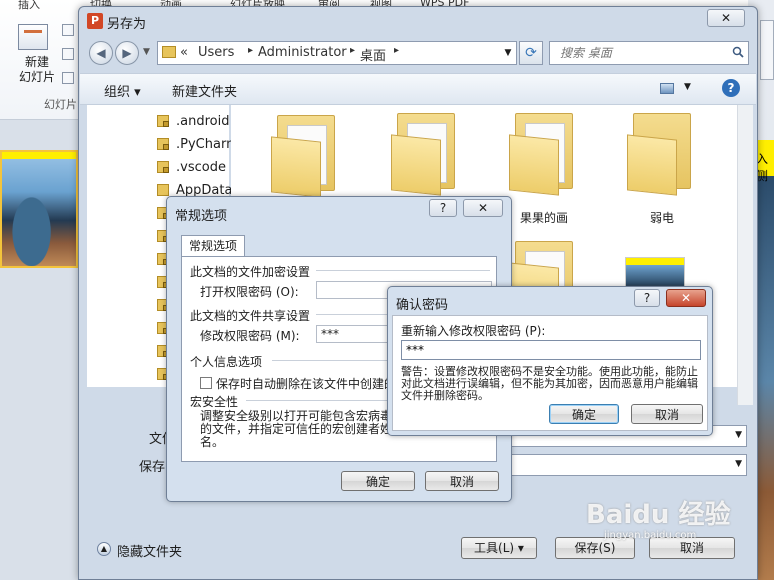 The width and height of the screenshot is (774, 580). Describe the element at coordinates (520, 548) in the screenshot. I see `chevron-down-icon: ▾` at that location.